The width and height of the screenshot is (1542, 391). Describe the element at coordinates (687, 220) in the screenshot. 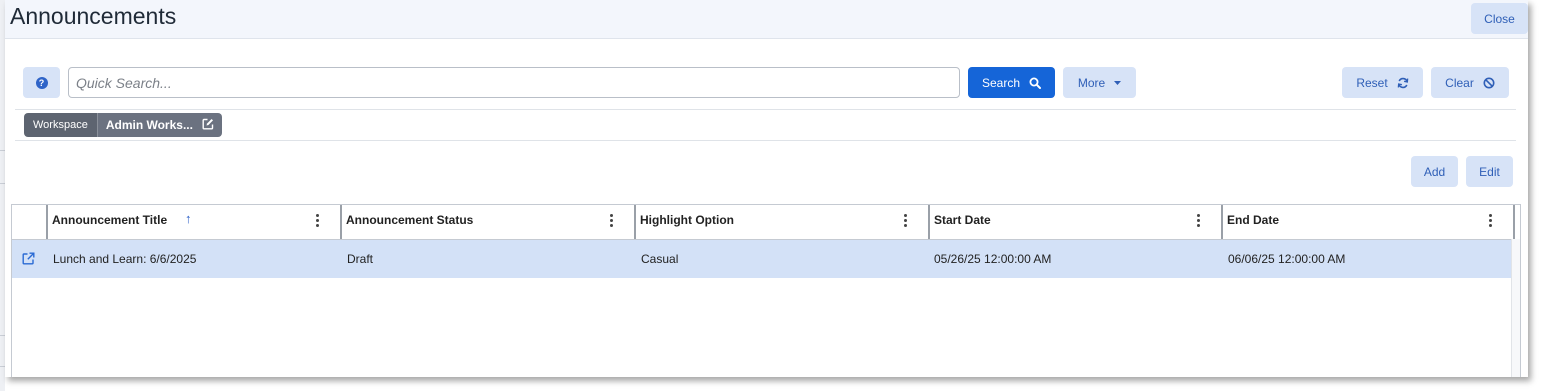

I see `column-header-label: Highlight Option` at that location.